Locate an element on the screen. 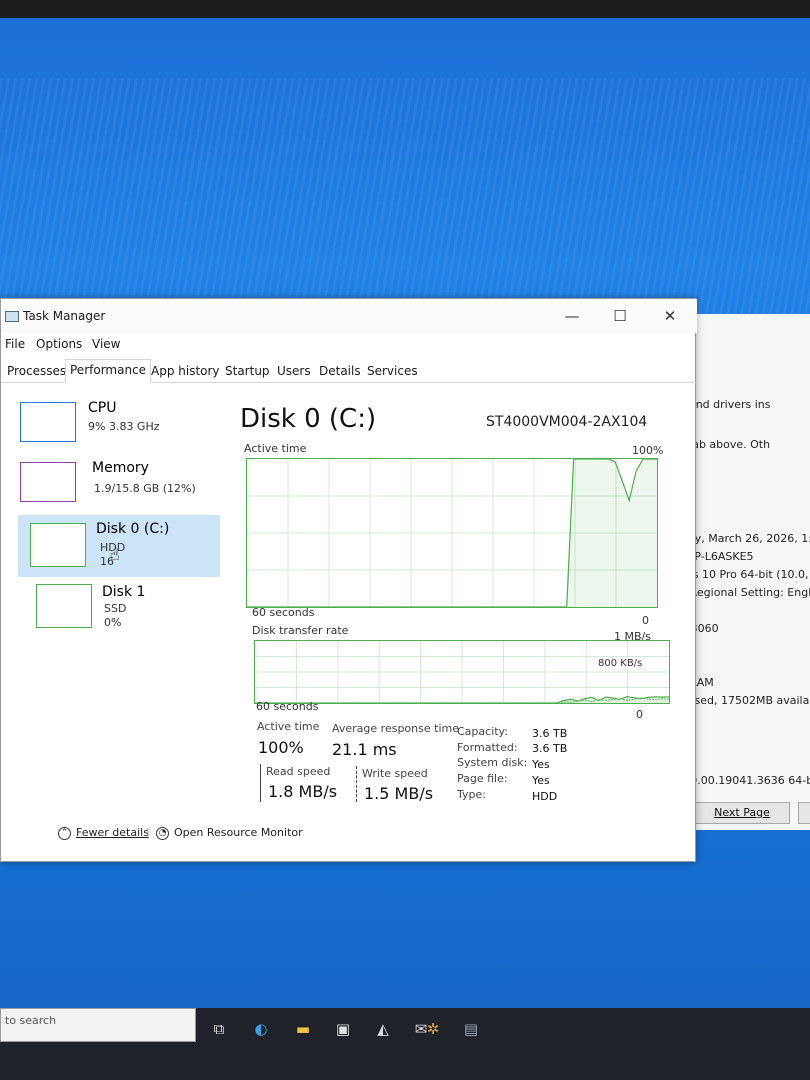 Image resolution: width=810 pixels, height=1080 pixels. hand-cursor-icon: ☝ is located at coordinates (115, 554).